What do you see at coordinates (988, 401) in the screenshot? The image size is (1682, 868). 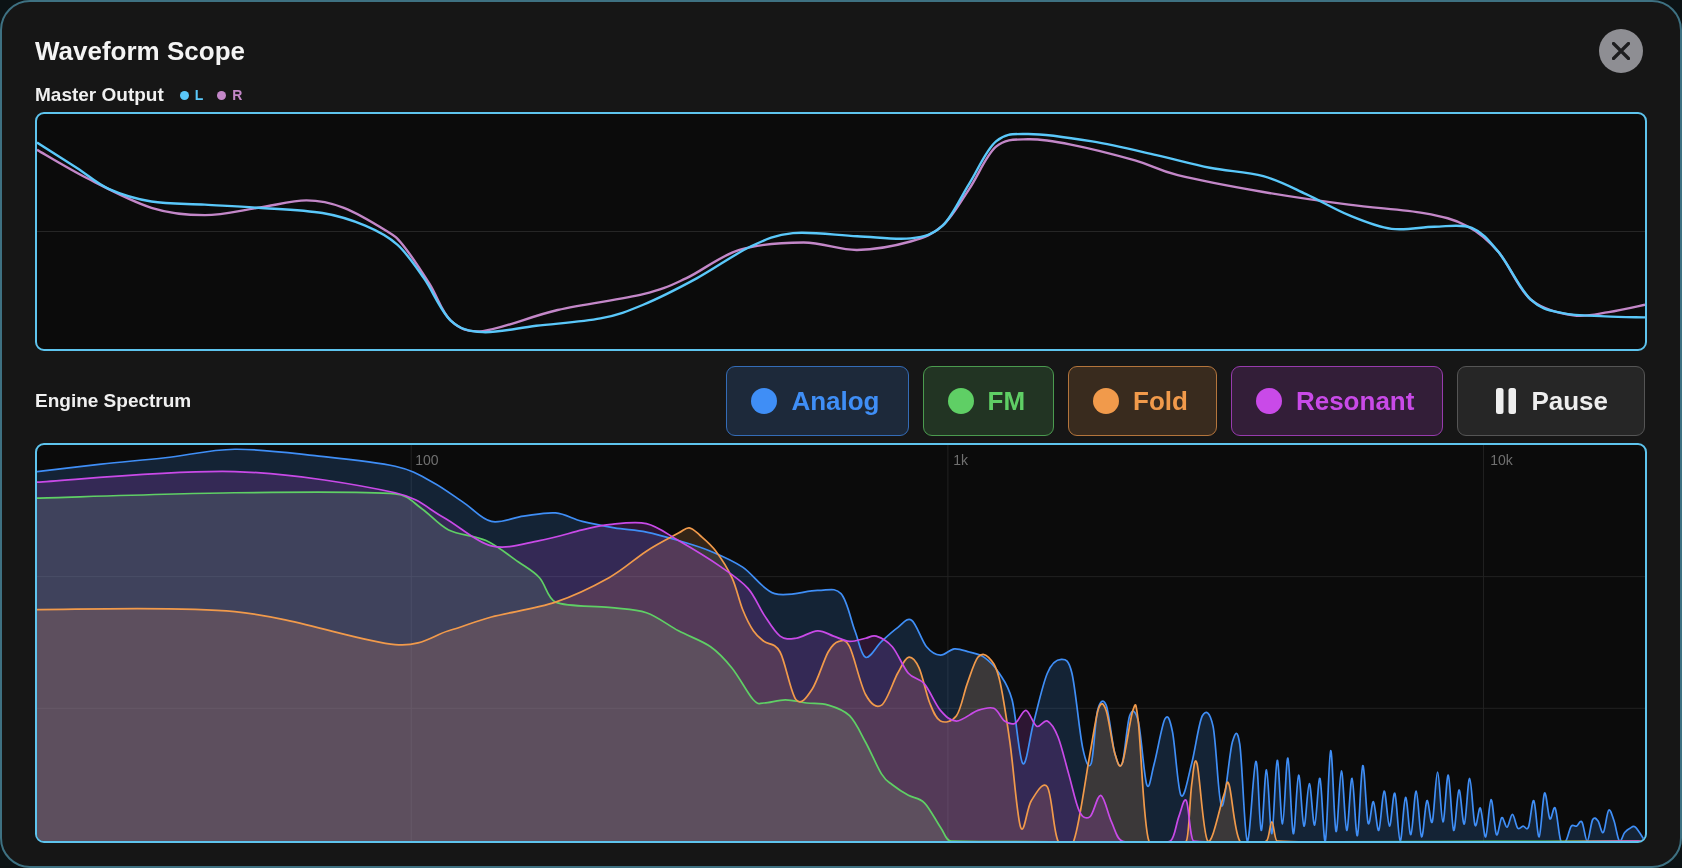 I see `engine-toggle: FM` at bounding box center [988, 401].